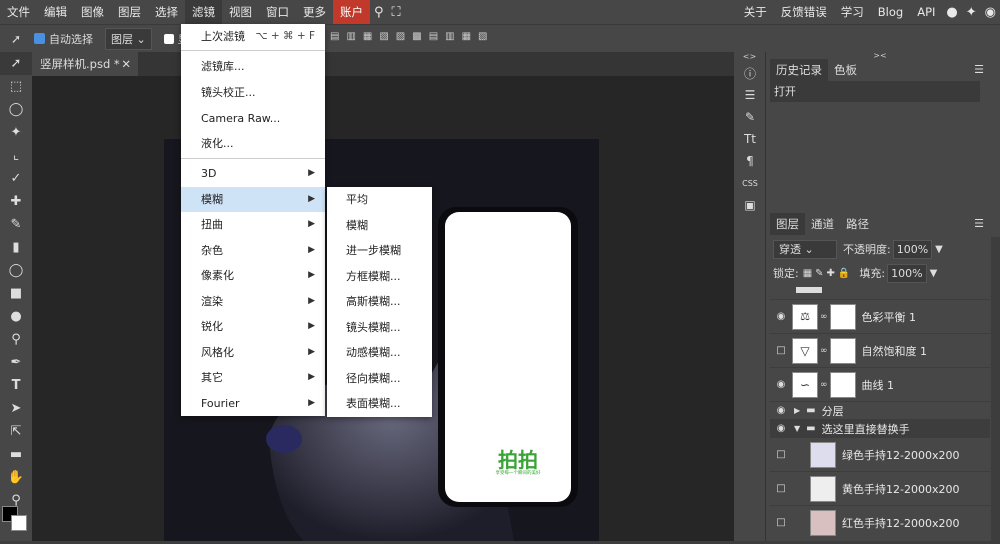 The image size is (1000, 544). Describe the element at coordinates (203, 12) in the screenshot. I see `menu-filter: 滤镜` at that location.